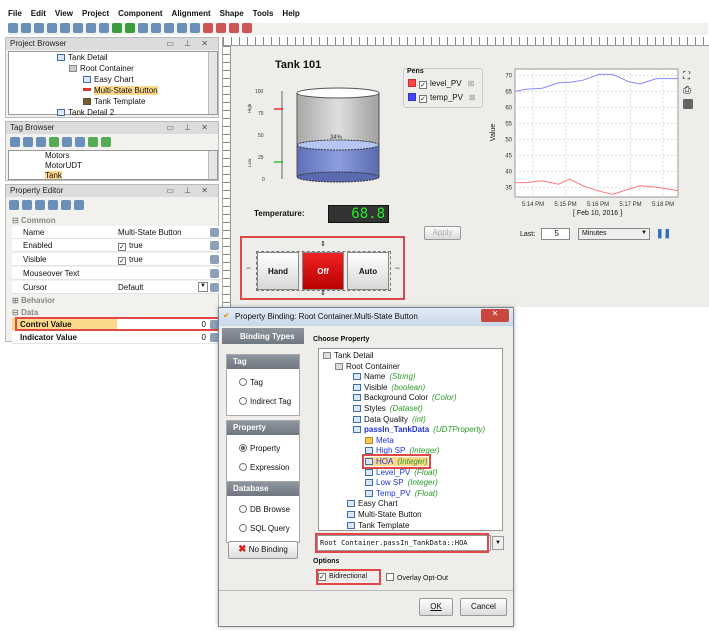 This screenshot has height=631, width=709. I want to click on property-row-cursor: Cursor Default ▼, so click(117, 287).